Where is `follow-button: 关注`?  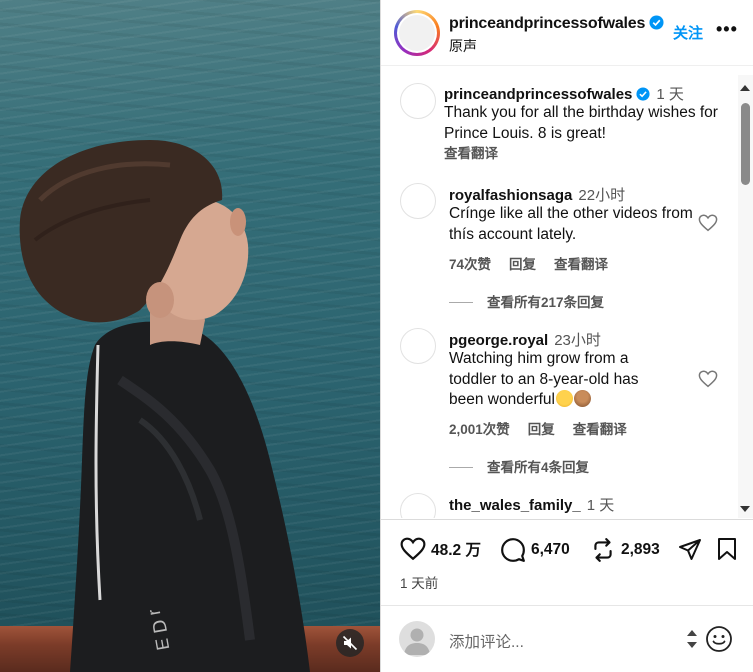 follow-button: 关注 is located at coordinates (688, 32).